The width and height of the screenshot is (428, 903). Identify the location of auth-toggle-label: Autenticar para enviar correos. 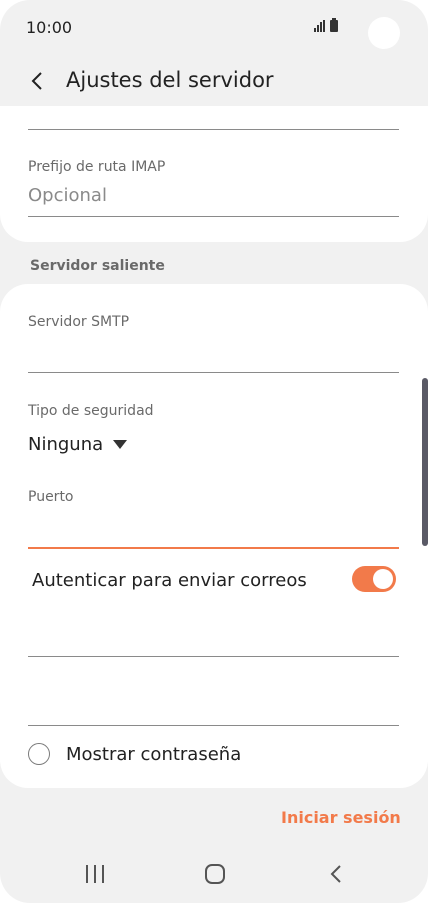
(169, 580).